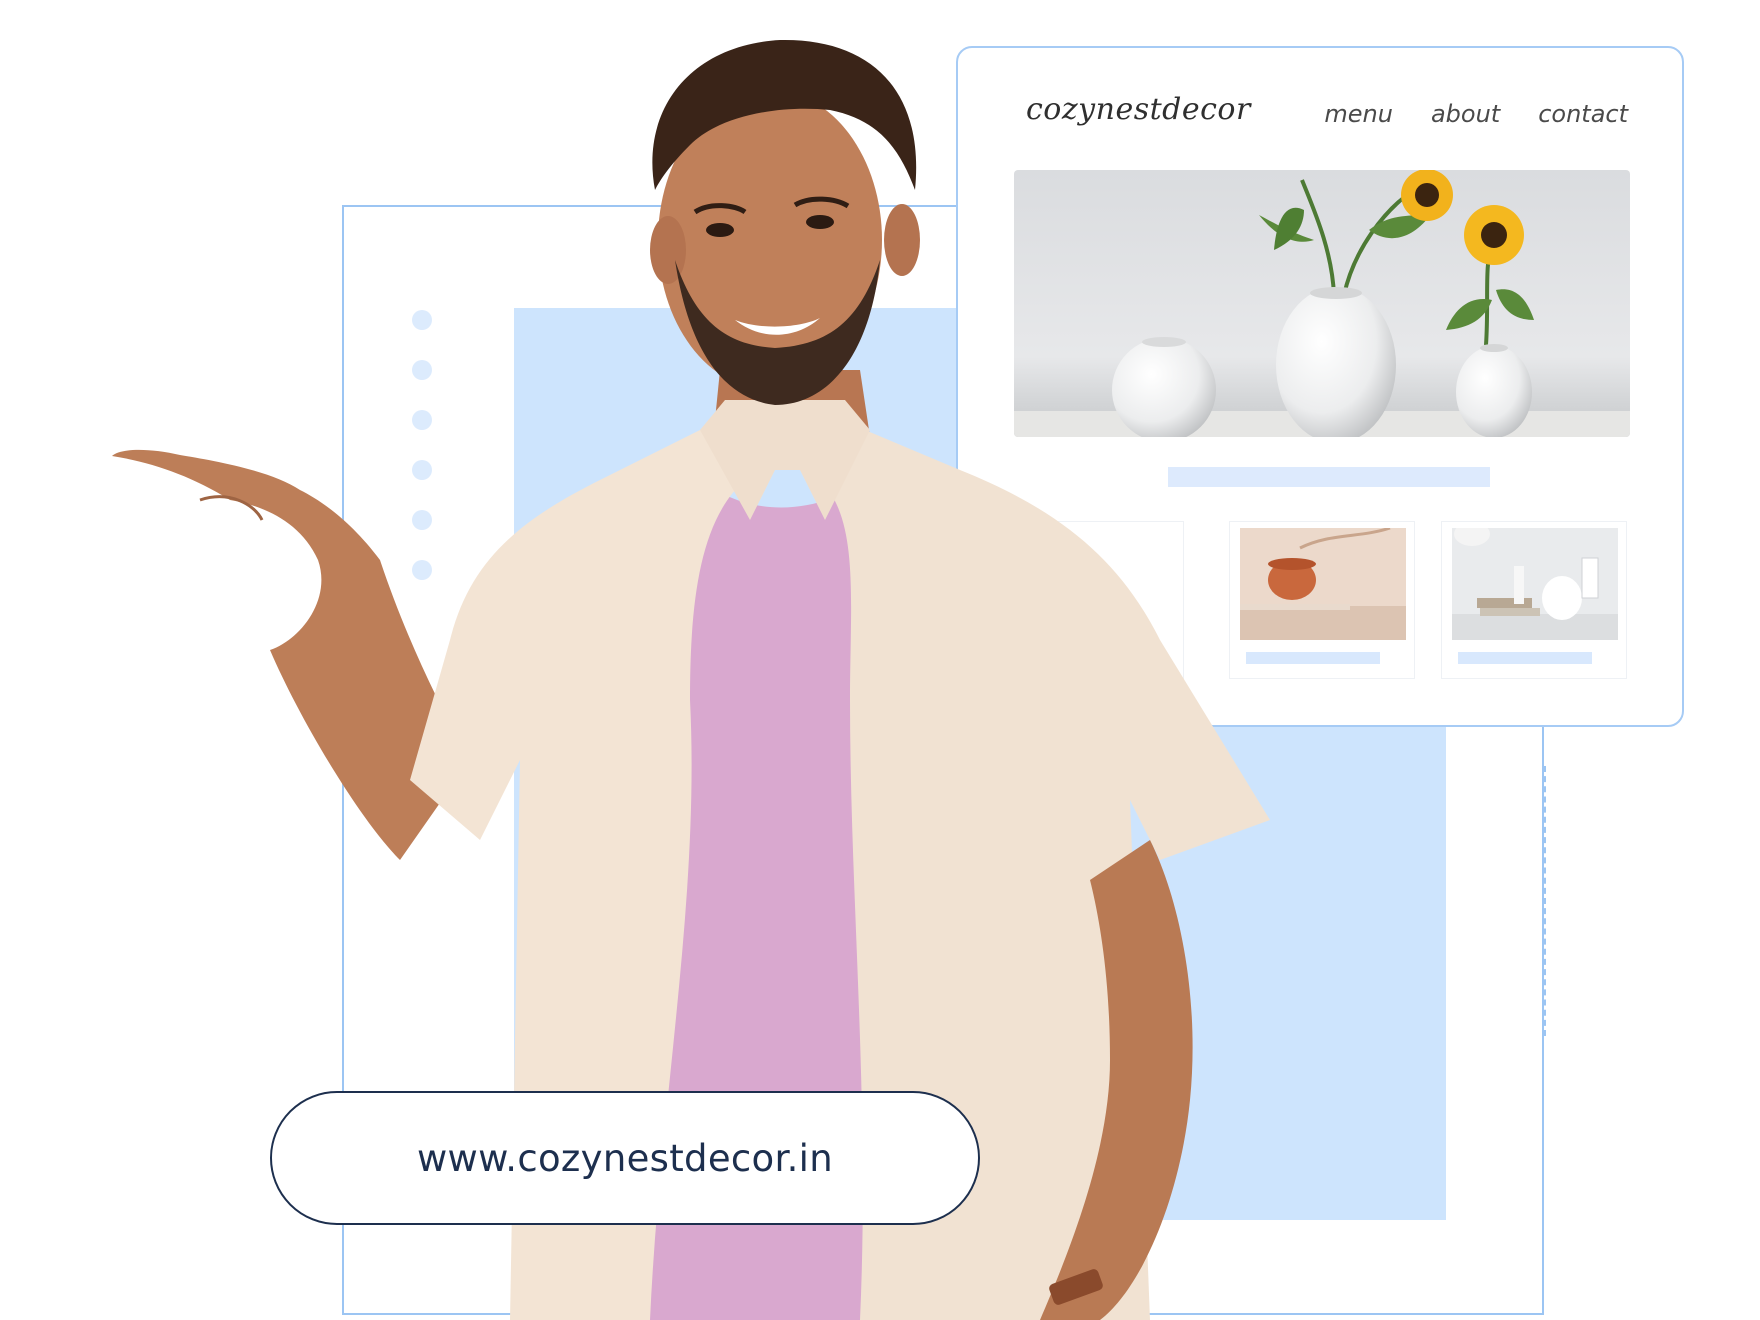 This screenshot has height=1320, width=1760. Describe the element at coordinates (1583, 114) in the screenshot. I see `nav-contact: contact` at that location.